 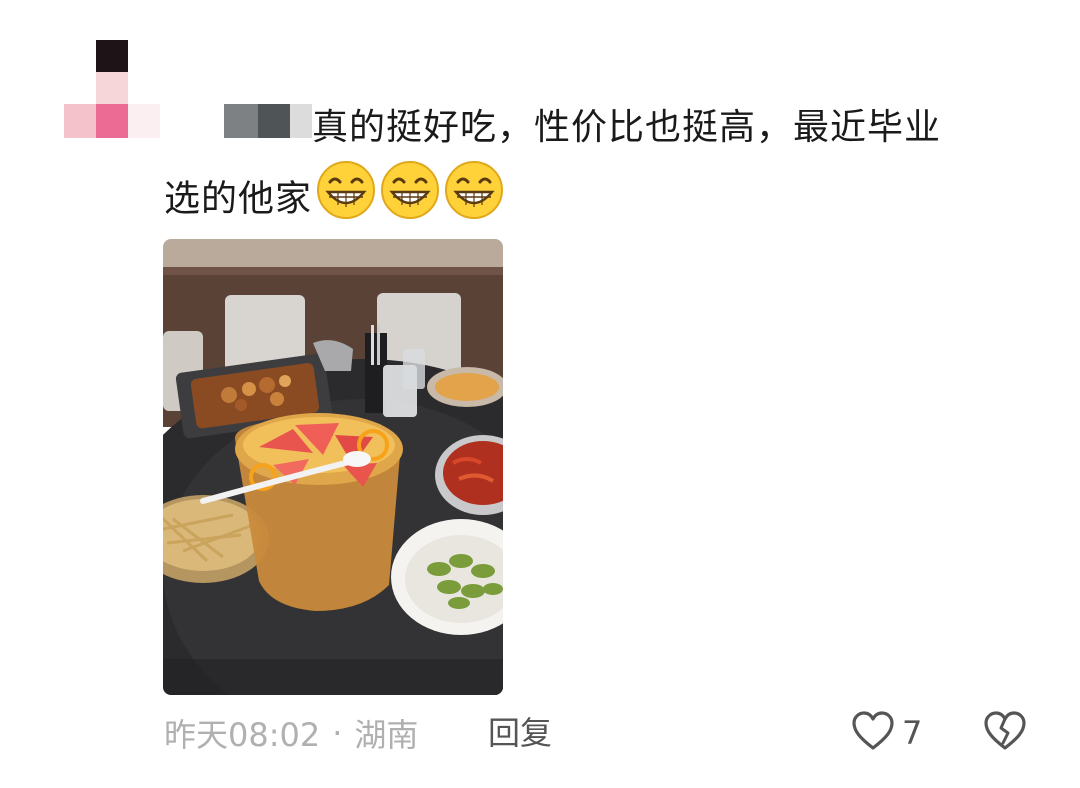 What do you see at coordinates (386, 735) in the screenshot?
I see `location: 湖南` at bounding box center [386, 735].